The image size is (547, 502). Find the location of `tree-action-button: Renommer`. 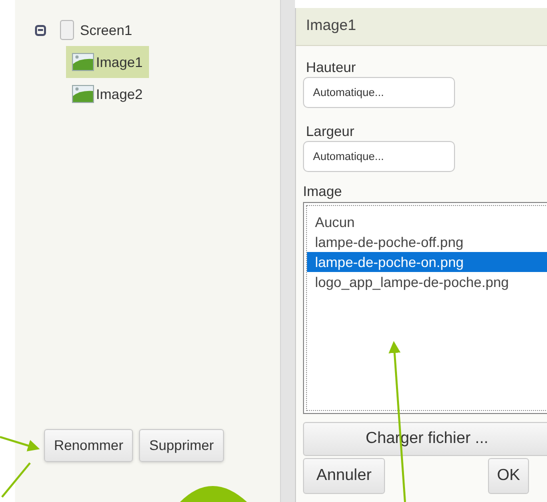

tree-action-button: Renommer is located at coordinates (89, 445).